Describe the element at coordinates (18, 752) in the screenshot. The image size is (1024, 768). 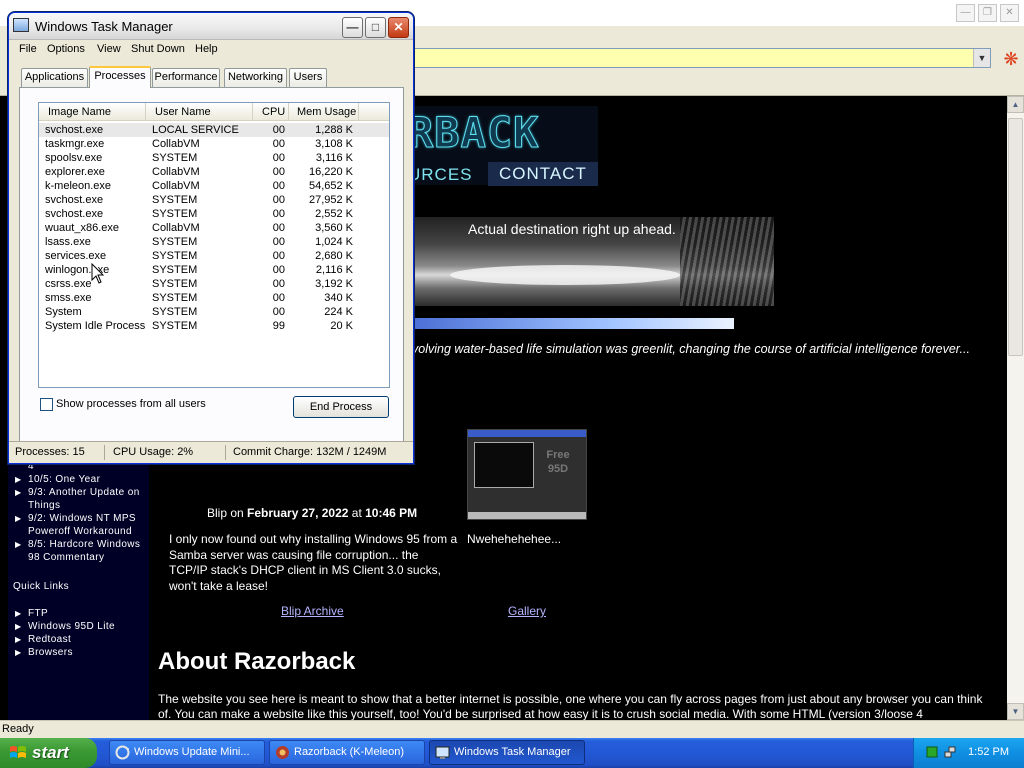
I see `windows-logo-icon` at that location.